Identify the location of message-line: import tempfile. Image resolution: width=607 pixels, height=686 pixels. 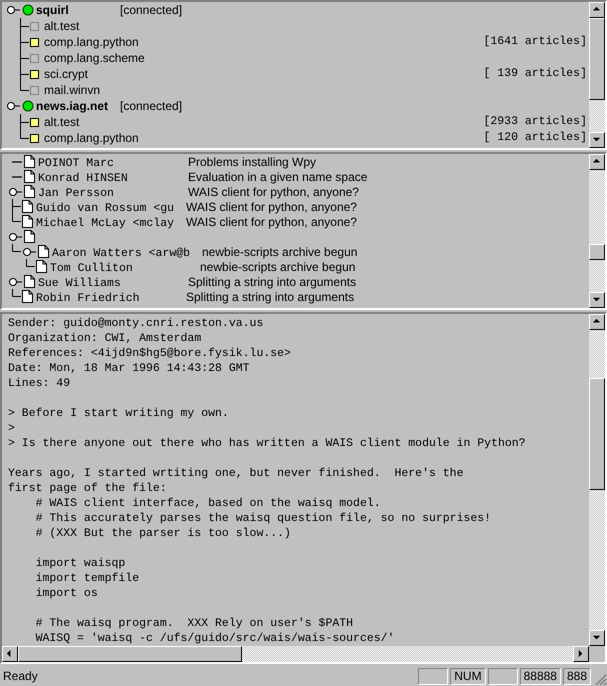
(87, 578).